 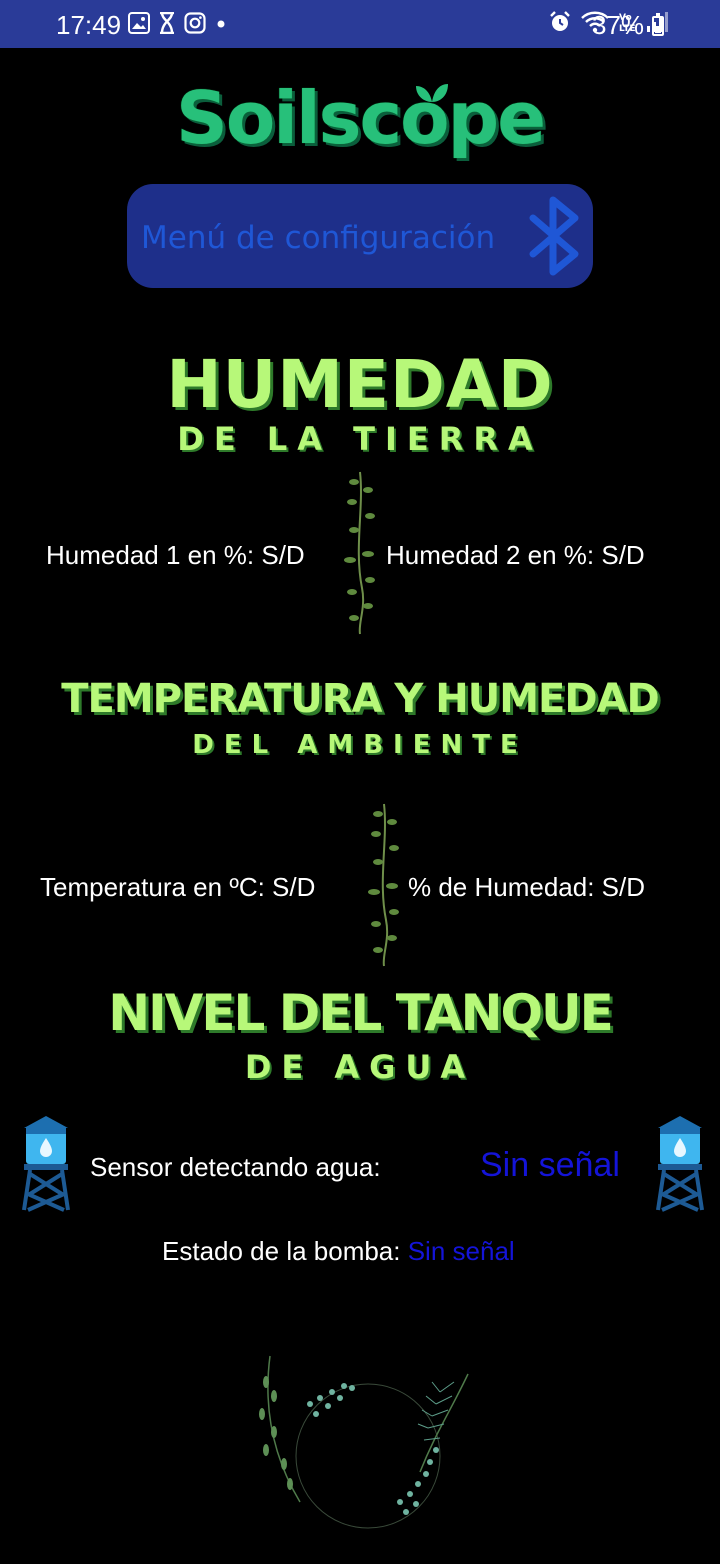 What do you see at coordinates (360, 384) in the screenshot?
I see `soil-humidity-title: HUMEDAD` at bounding box center [360, 384].